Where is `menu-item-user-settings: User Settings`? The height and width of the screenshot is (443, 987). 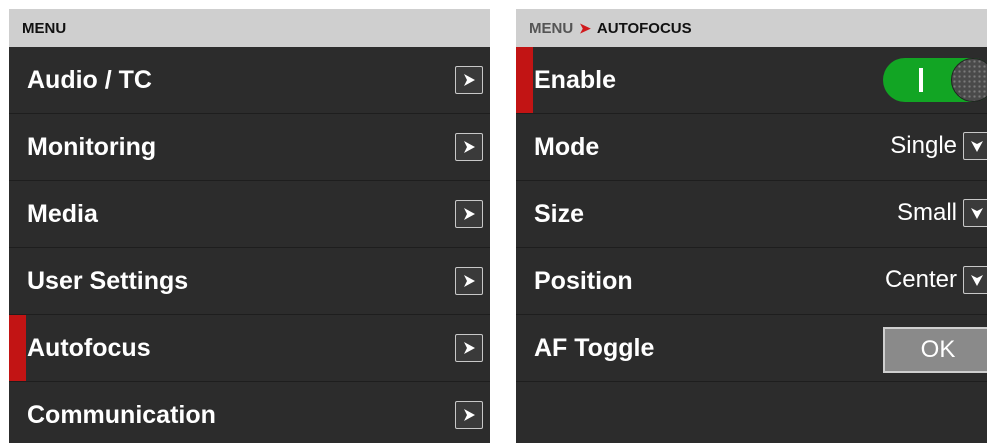 menu-item-user-settings: User Settings is located at coordinates (249, 281).